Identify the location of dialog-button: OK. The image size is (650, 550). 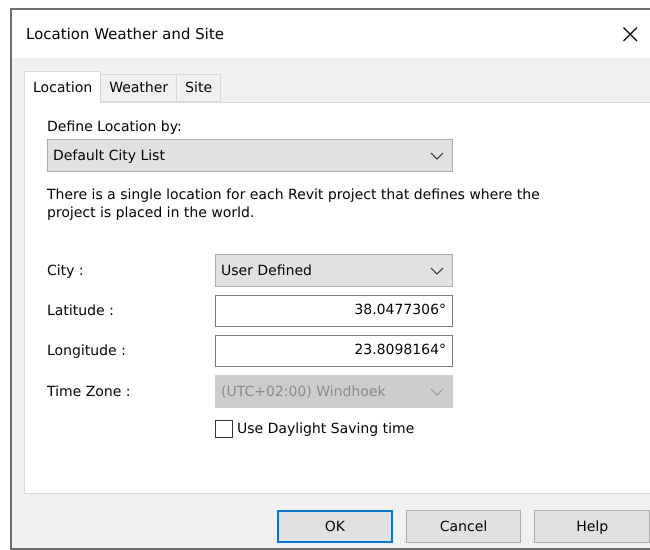
(335, 526).